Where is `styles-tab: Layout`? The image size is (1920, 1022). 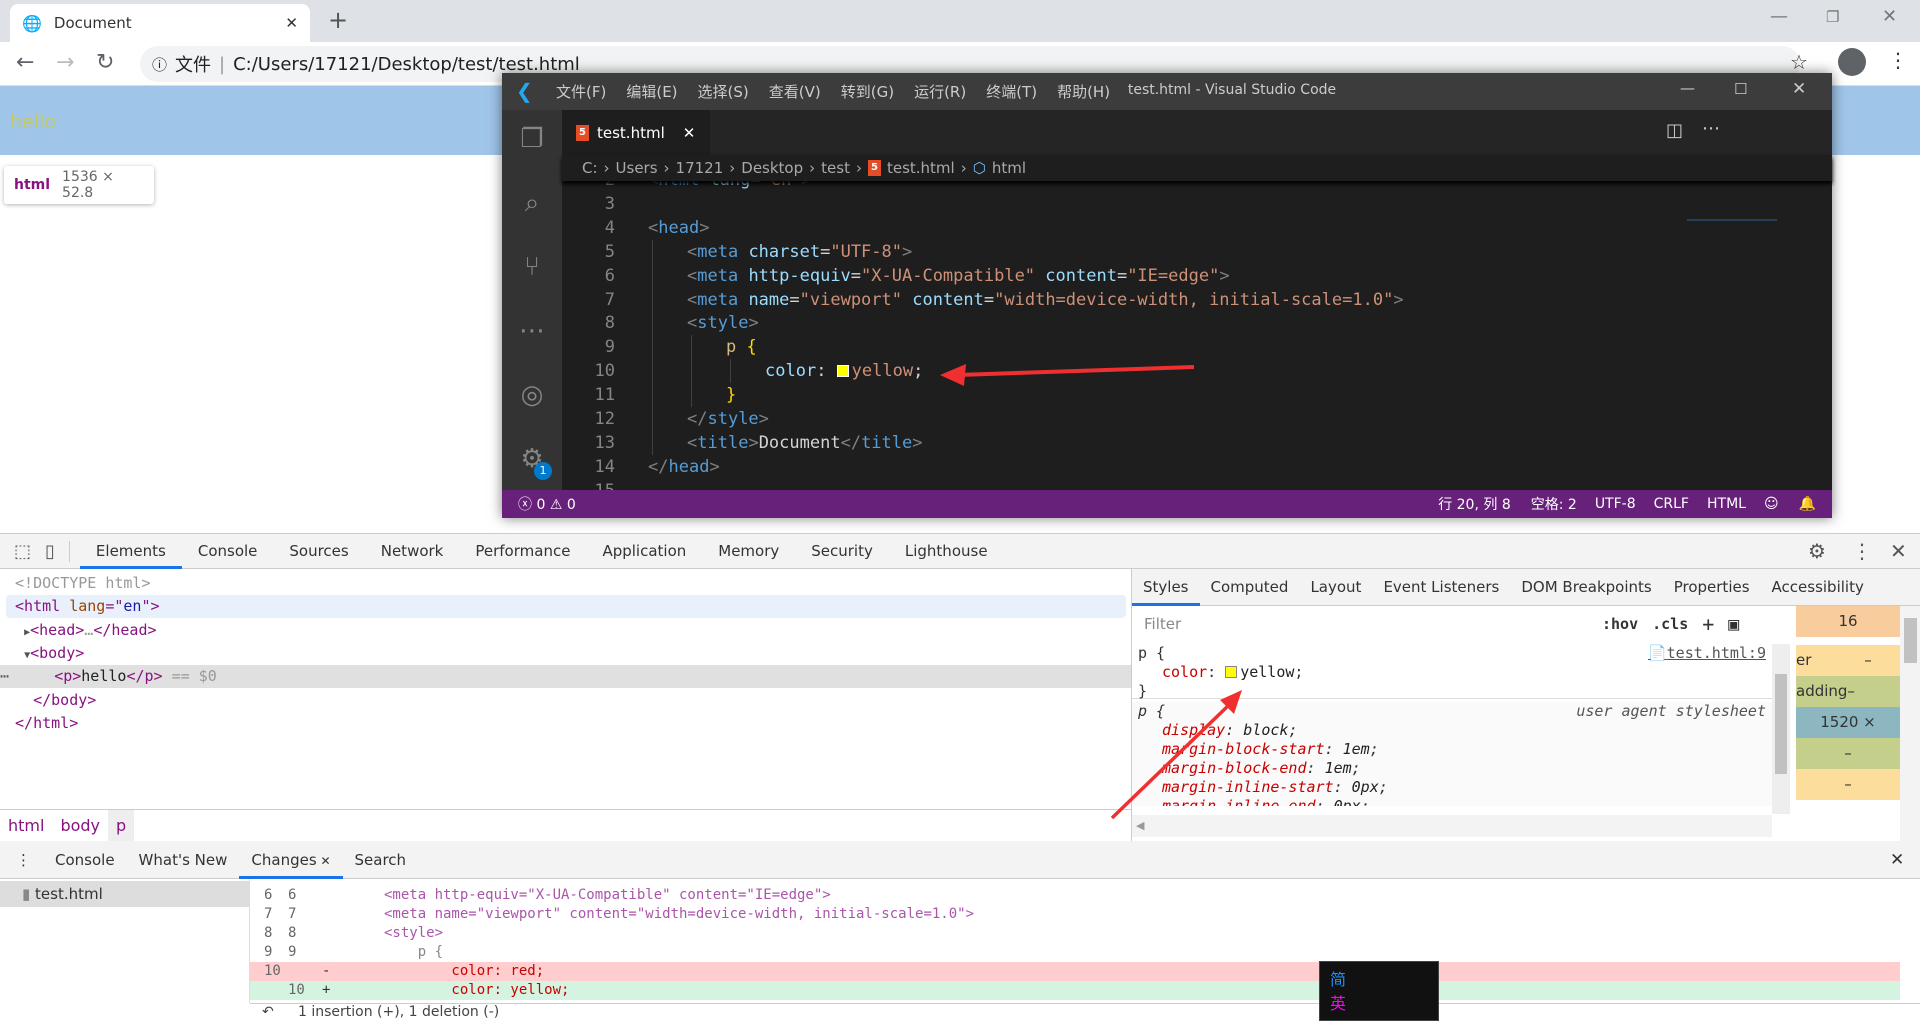
styles-tab: Layout is located at coordinates (1335, 587).